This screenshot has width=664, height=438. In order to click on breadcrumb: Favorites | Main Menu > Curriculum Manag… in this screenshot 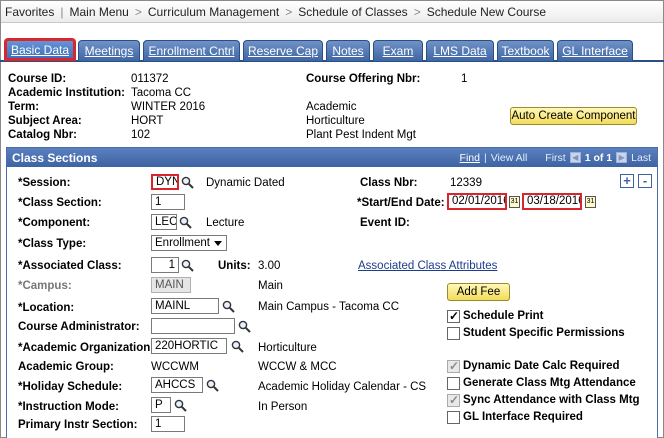, I will do `click(332, 12)`.